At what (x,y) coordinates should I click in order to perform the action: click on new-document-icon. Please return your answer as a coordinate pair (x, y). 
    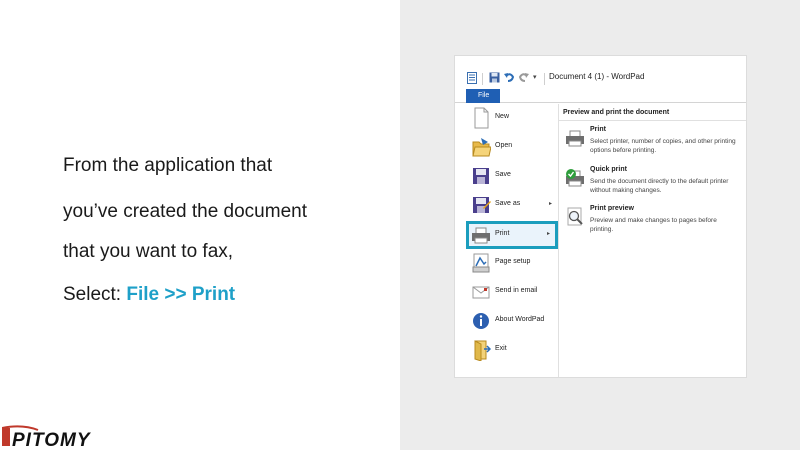
    Looking at the image, I should click on (481, 118).